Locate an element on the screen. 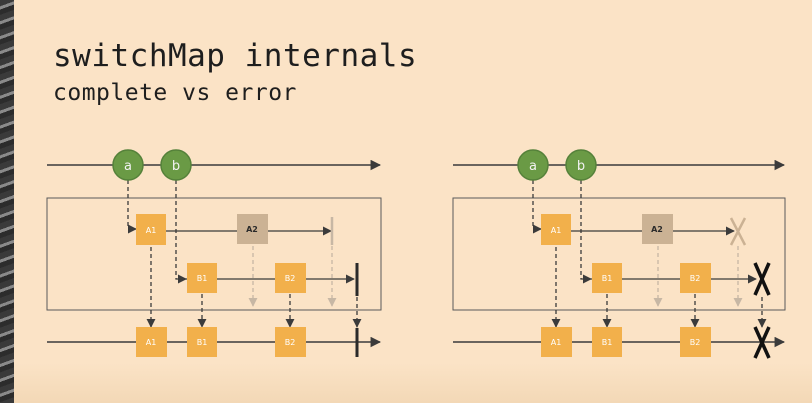 This screenshot has width=812, height=403. out-b1: B1 is located at coordinates (202, 342).